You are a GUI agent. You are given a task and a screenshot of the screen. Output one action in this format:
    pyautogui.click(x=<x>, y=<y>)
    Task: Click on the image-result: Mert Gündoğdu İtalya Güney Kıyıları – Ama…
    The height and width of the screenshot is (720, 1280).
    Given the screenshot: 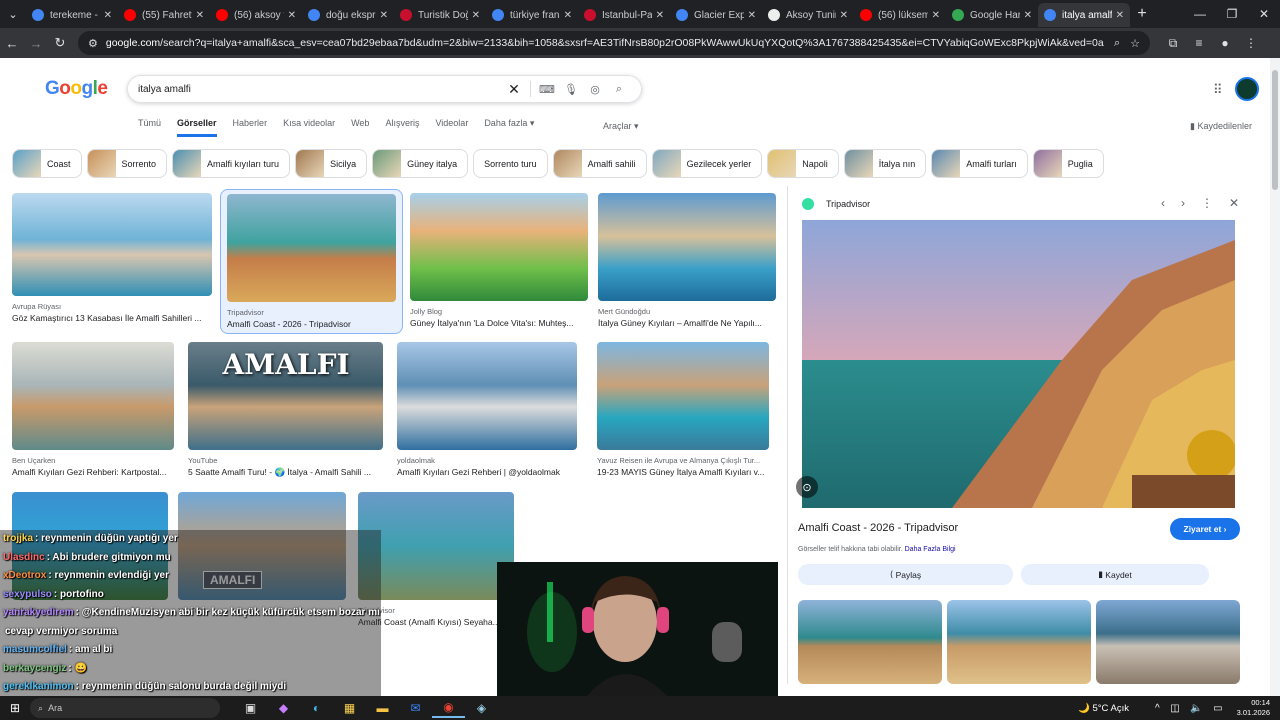 What is the action you would take?
    pyautogui.click(x=687, y=260)
    